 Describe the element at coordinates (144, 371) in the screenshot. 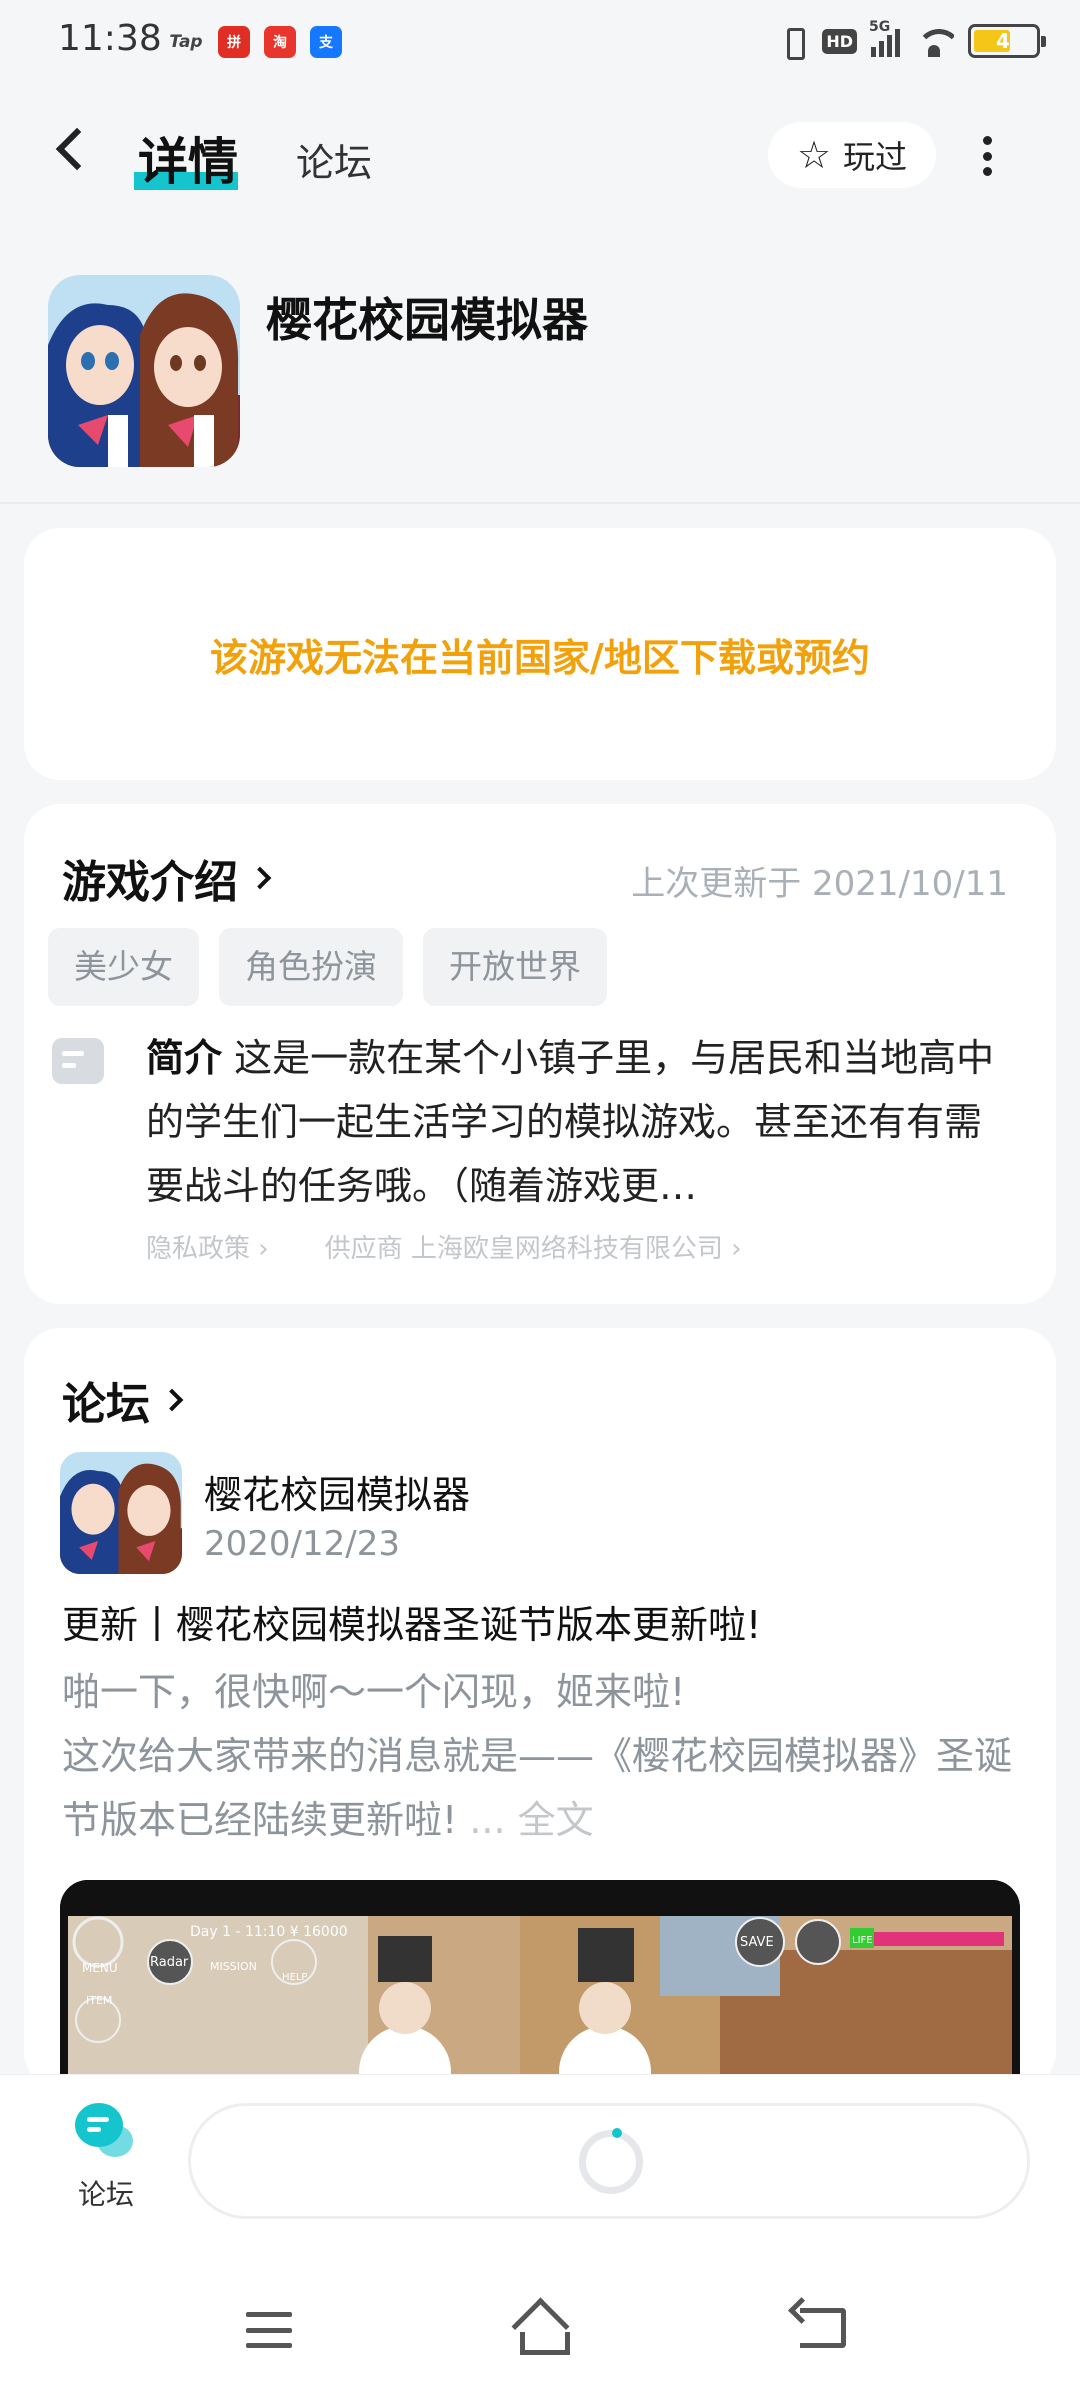

I see `game-app-icon` at that location.